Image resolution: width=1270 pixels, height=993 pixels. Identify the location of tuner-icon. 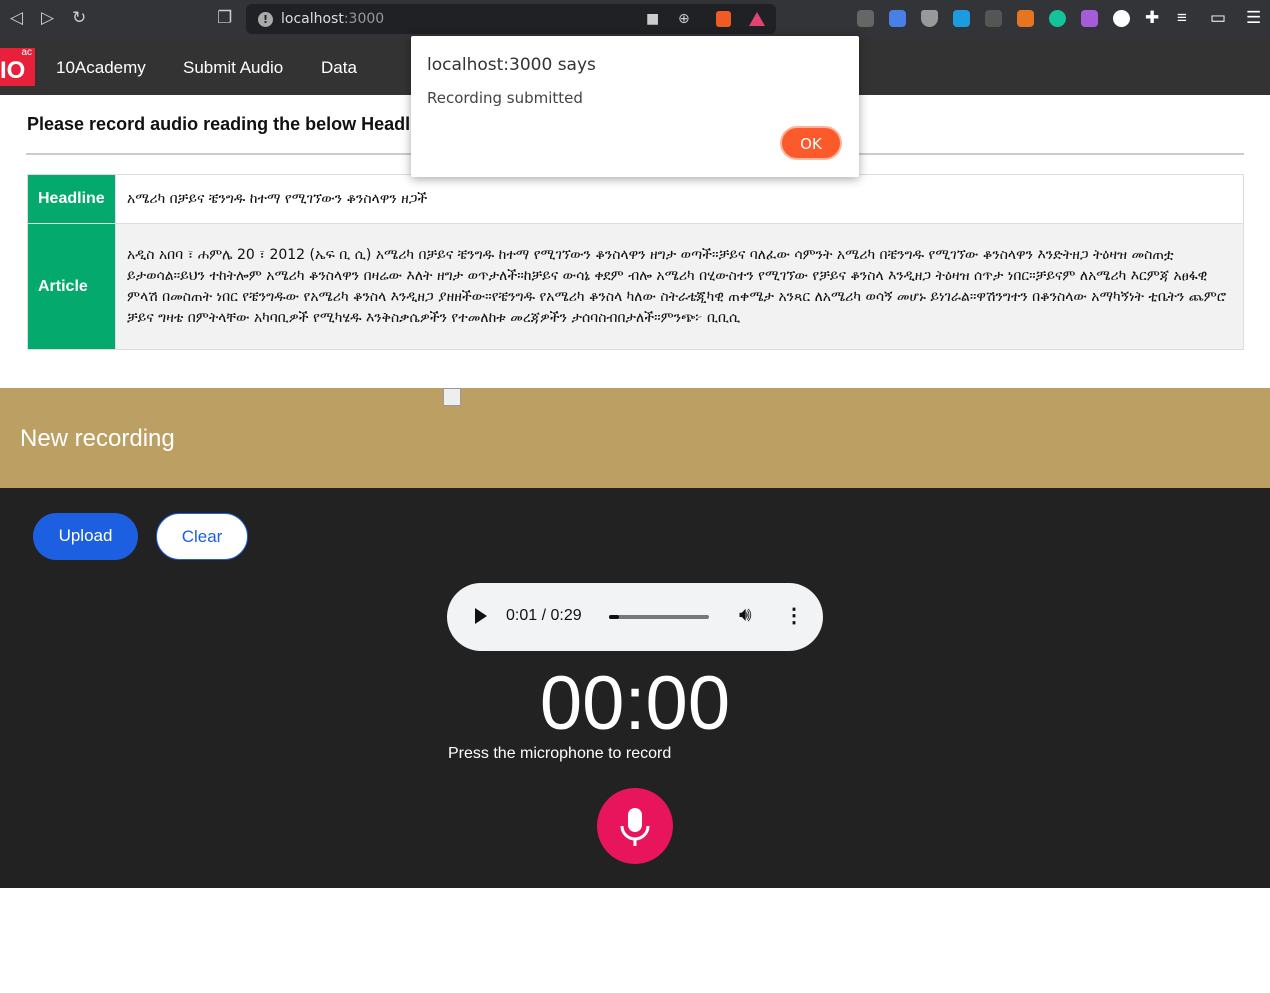
(865, 18).